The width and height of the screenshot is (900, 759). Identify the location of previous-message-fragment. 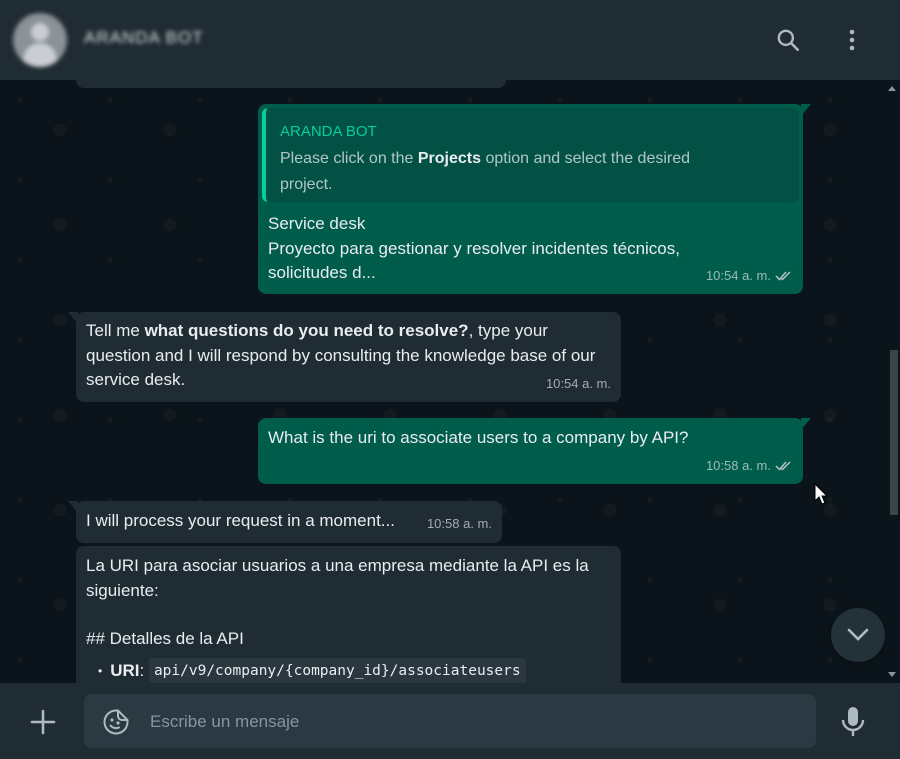
(291, 84).